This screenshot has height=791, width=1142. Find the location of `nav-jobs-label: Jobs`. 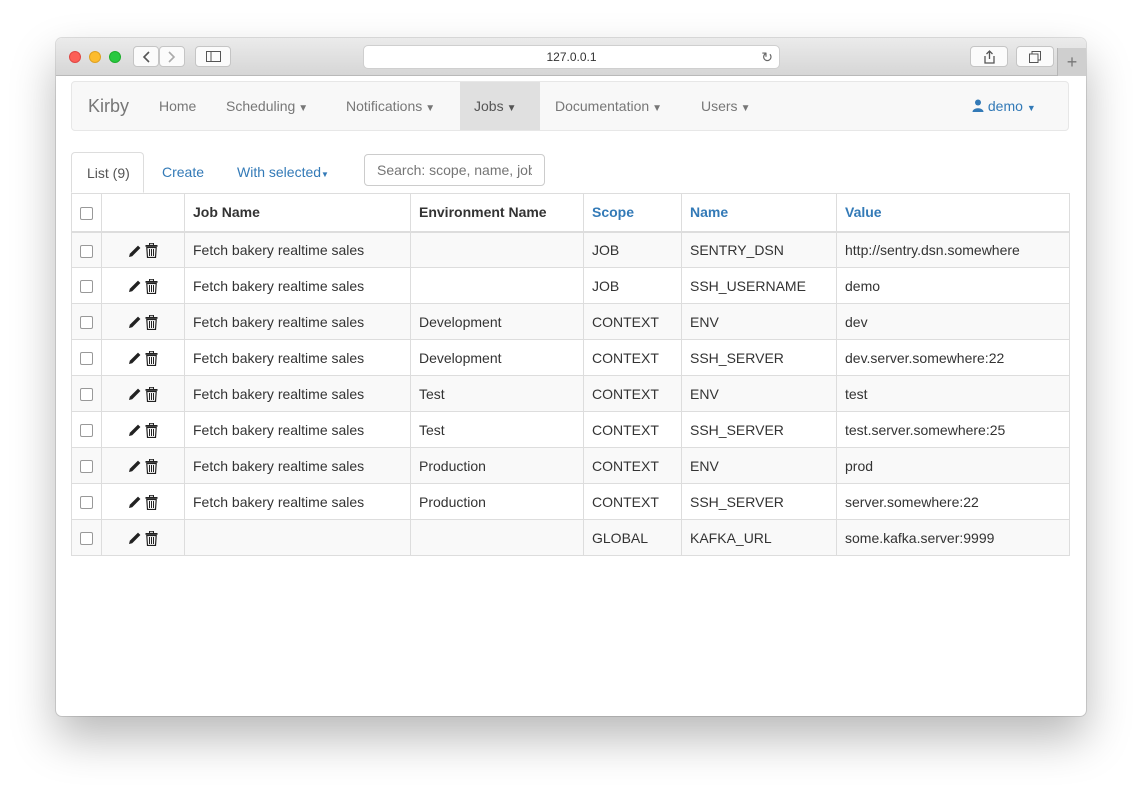

nav-jobs-label: Jobs is located at coordinates (489, 106).